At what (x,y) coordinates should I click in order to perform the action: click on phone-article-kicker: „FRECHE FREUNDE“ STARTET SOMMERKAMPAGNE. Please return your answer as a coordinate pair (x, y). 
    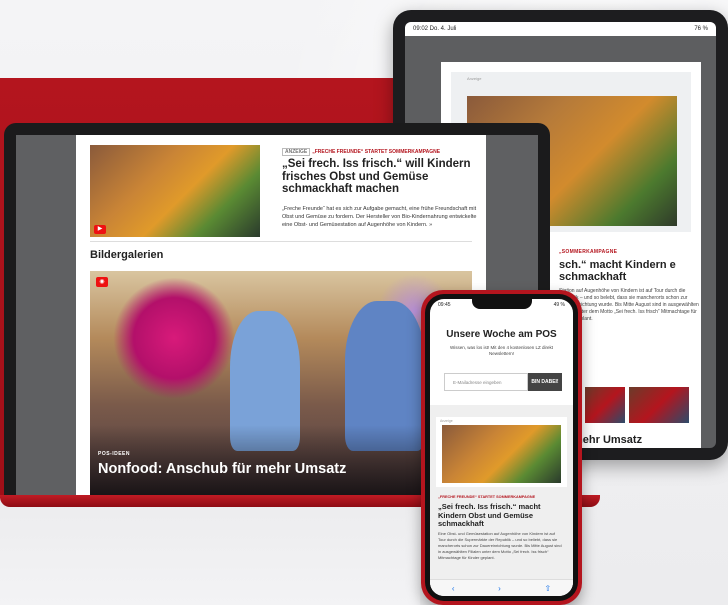
    Looking at the image, I should click on (487, 497).